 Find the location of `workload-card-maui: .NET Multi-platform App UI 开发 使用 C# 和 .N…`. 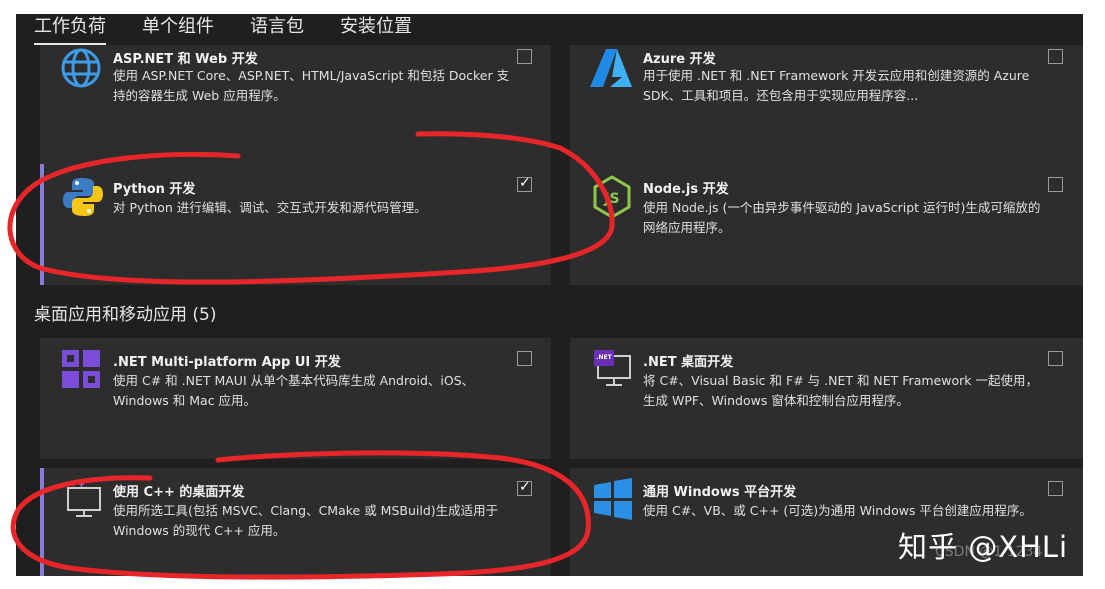

workload-card-maui: .NET Multi-platform App UI 开发 使用 C# 和 .N… is located at coordinates (295, 398).